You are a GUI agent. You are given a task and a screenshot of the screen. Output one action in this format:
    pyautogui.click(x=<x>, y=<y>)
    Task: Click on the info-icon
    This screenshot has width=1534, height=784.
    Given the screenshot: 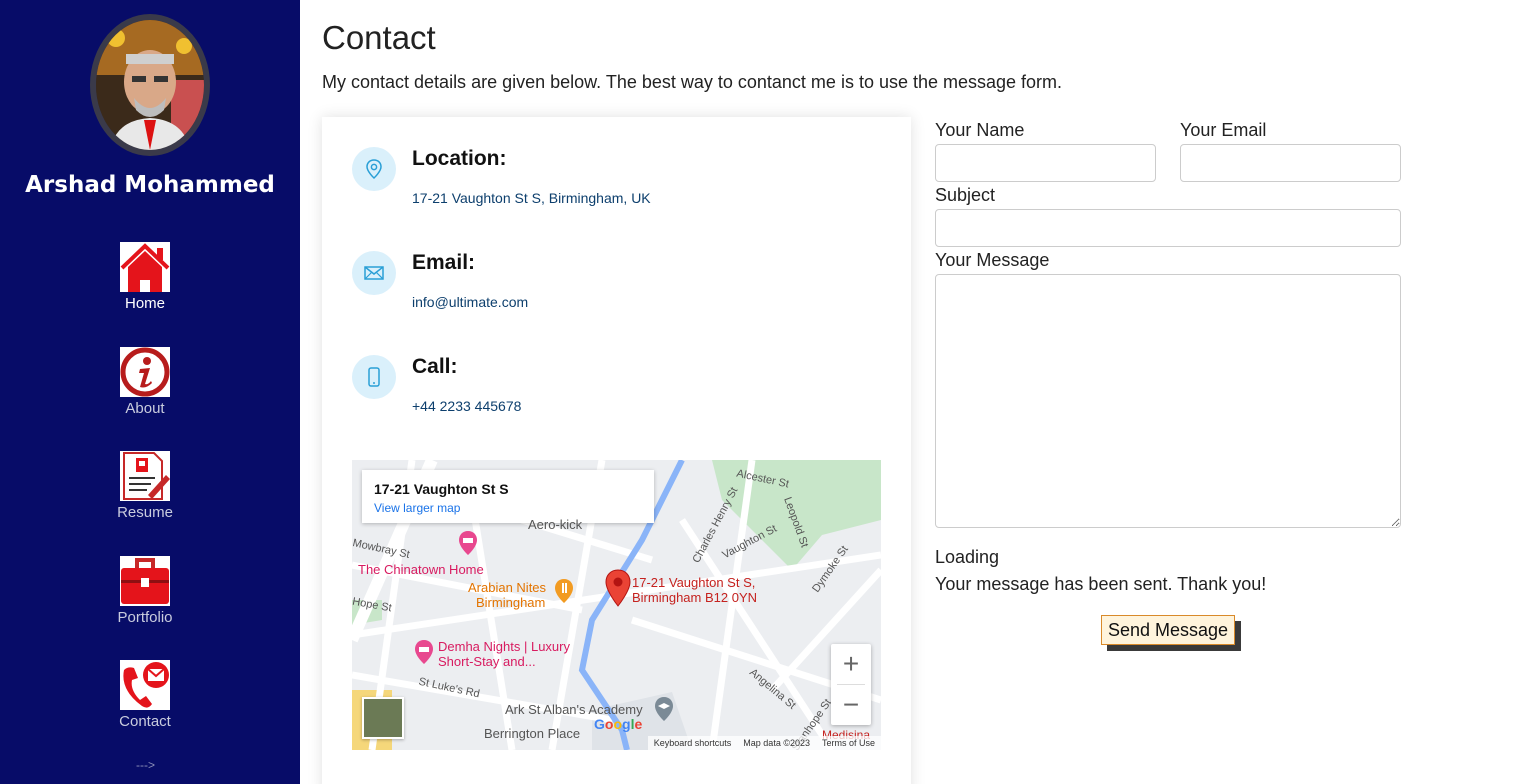 What is the action you would take?
    pyautogui.click(x=145, y=372)
    